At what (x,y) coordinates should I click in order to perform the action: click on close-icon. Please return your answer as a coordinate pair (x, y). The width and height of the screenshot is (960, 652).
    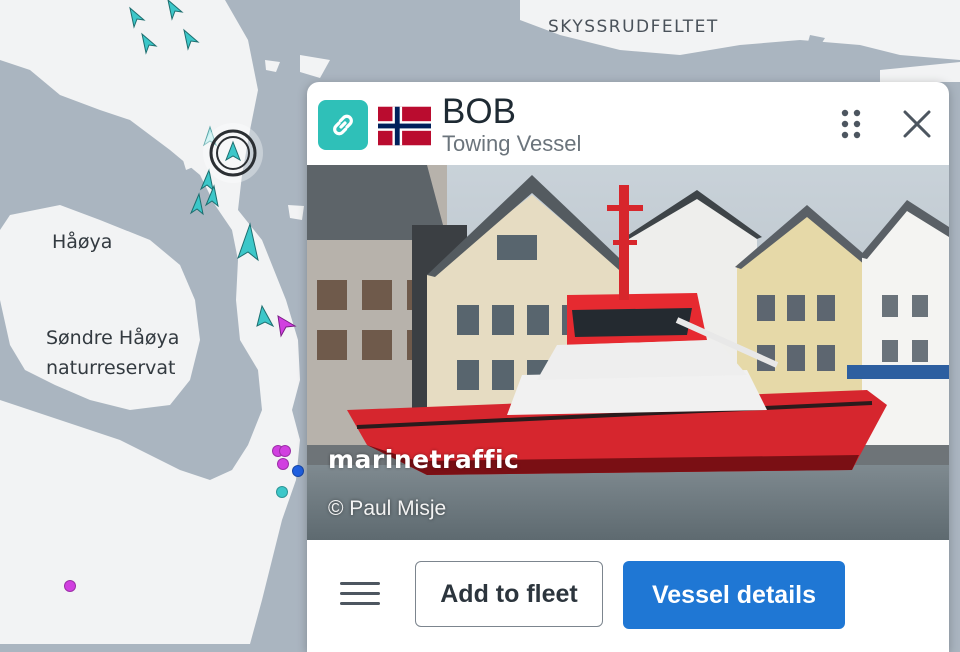
    Looking at the image, I should click on (917, 124).